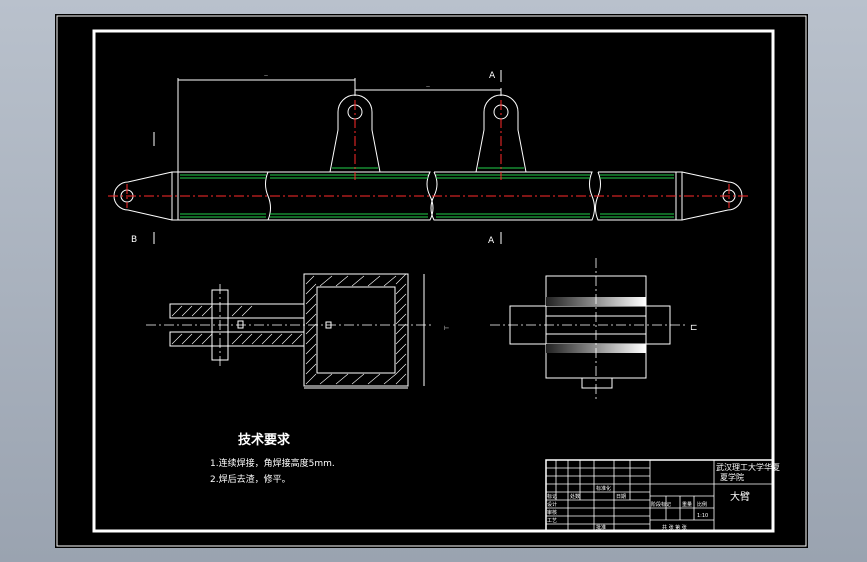  I want to click on checker-label: 审核, so click(552, 512).